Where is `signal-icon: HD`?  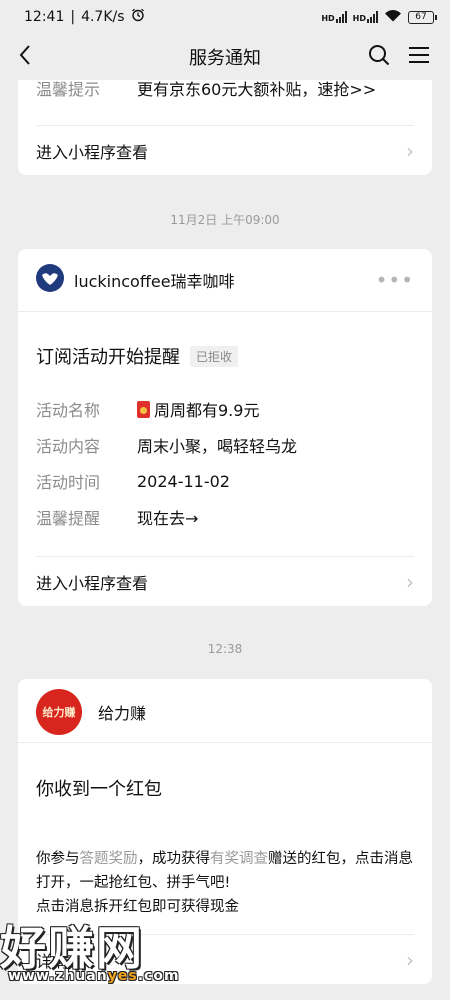
signal-icon: HD is located at coordinates (334, 17).